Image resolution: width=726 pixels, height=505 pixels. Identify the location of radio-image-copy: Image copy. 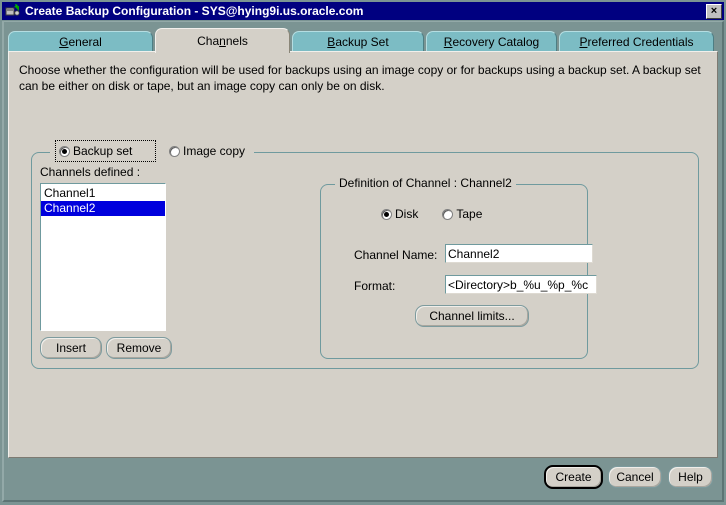
(207, 151).